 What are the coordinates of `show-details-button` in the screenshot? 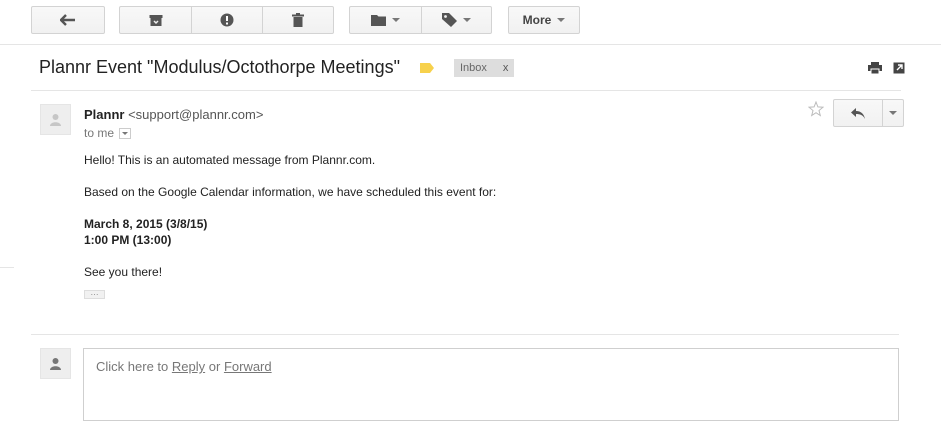 It's located at (125, 133).